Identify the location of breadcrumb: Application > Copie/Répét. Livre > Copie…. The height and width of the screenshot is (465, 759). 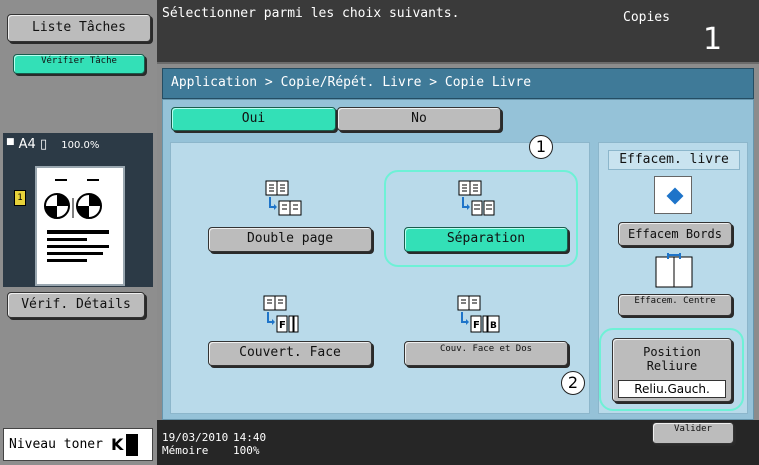
(351, 82).